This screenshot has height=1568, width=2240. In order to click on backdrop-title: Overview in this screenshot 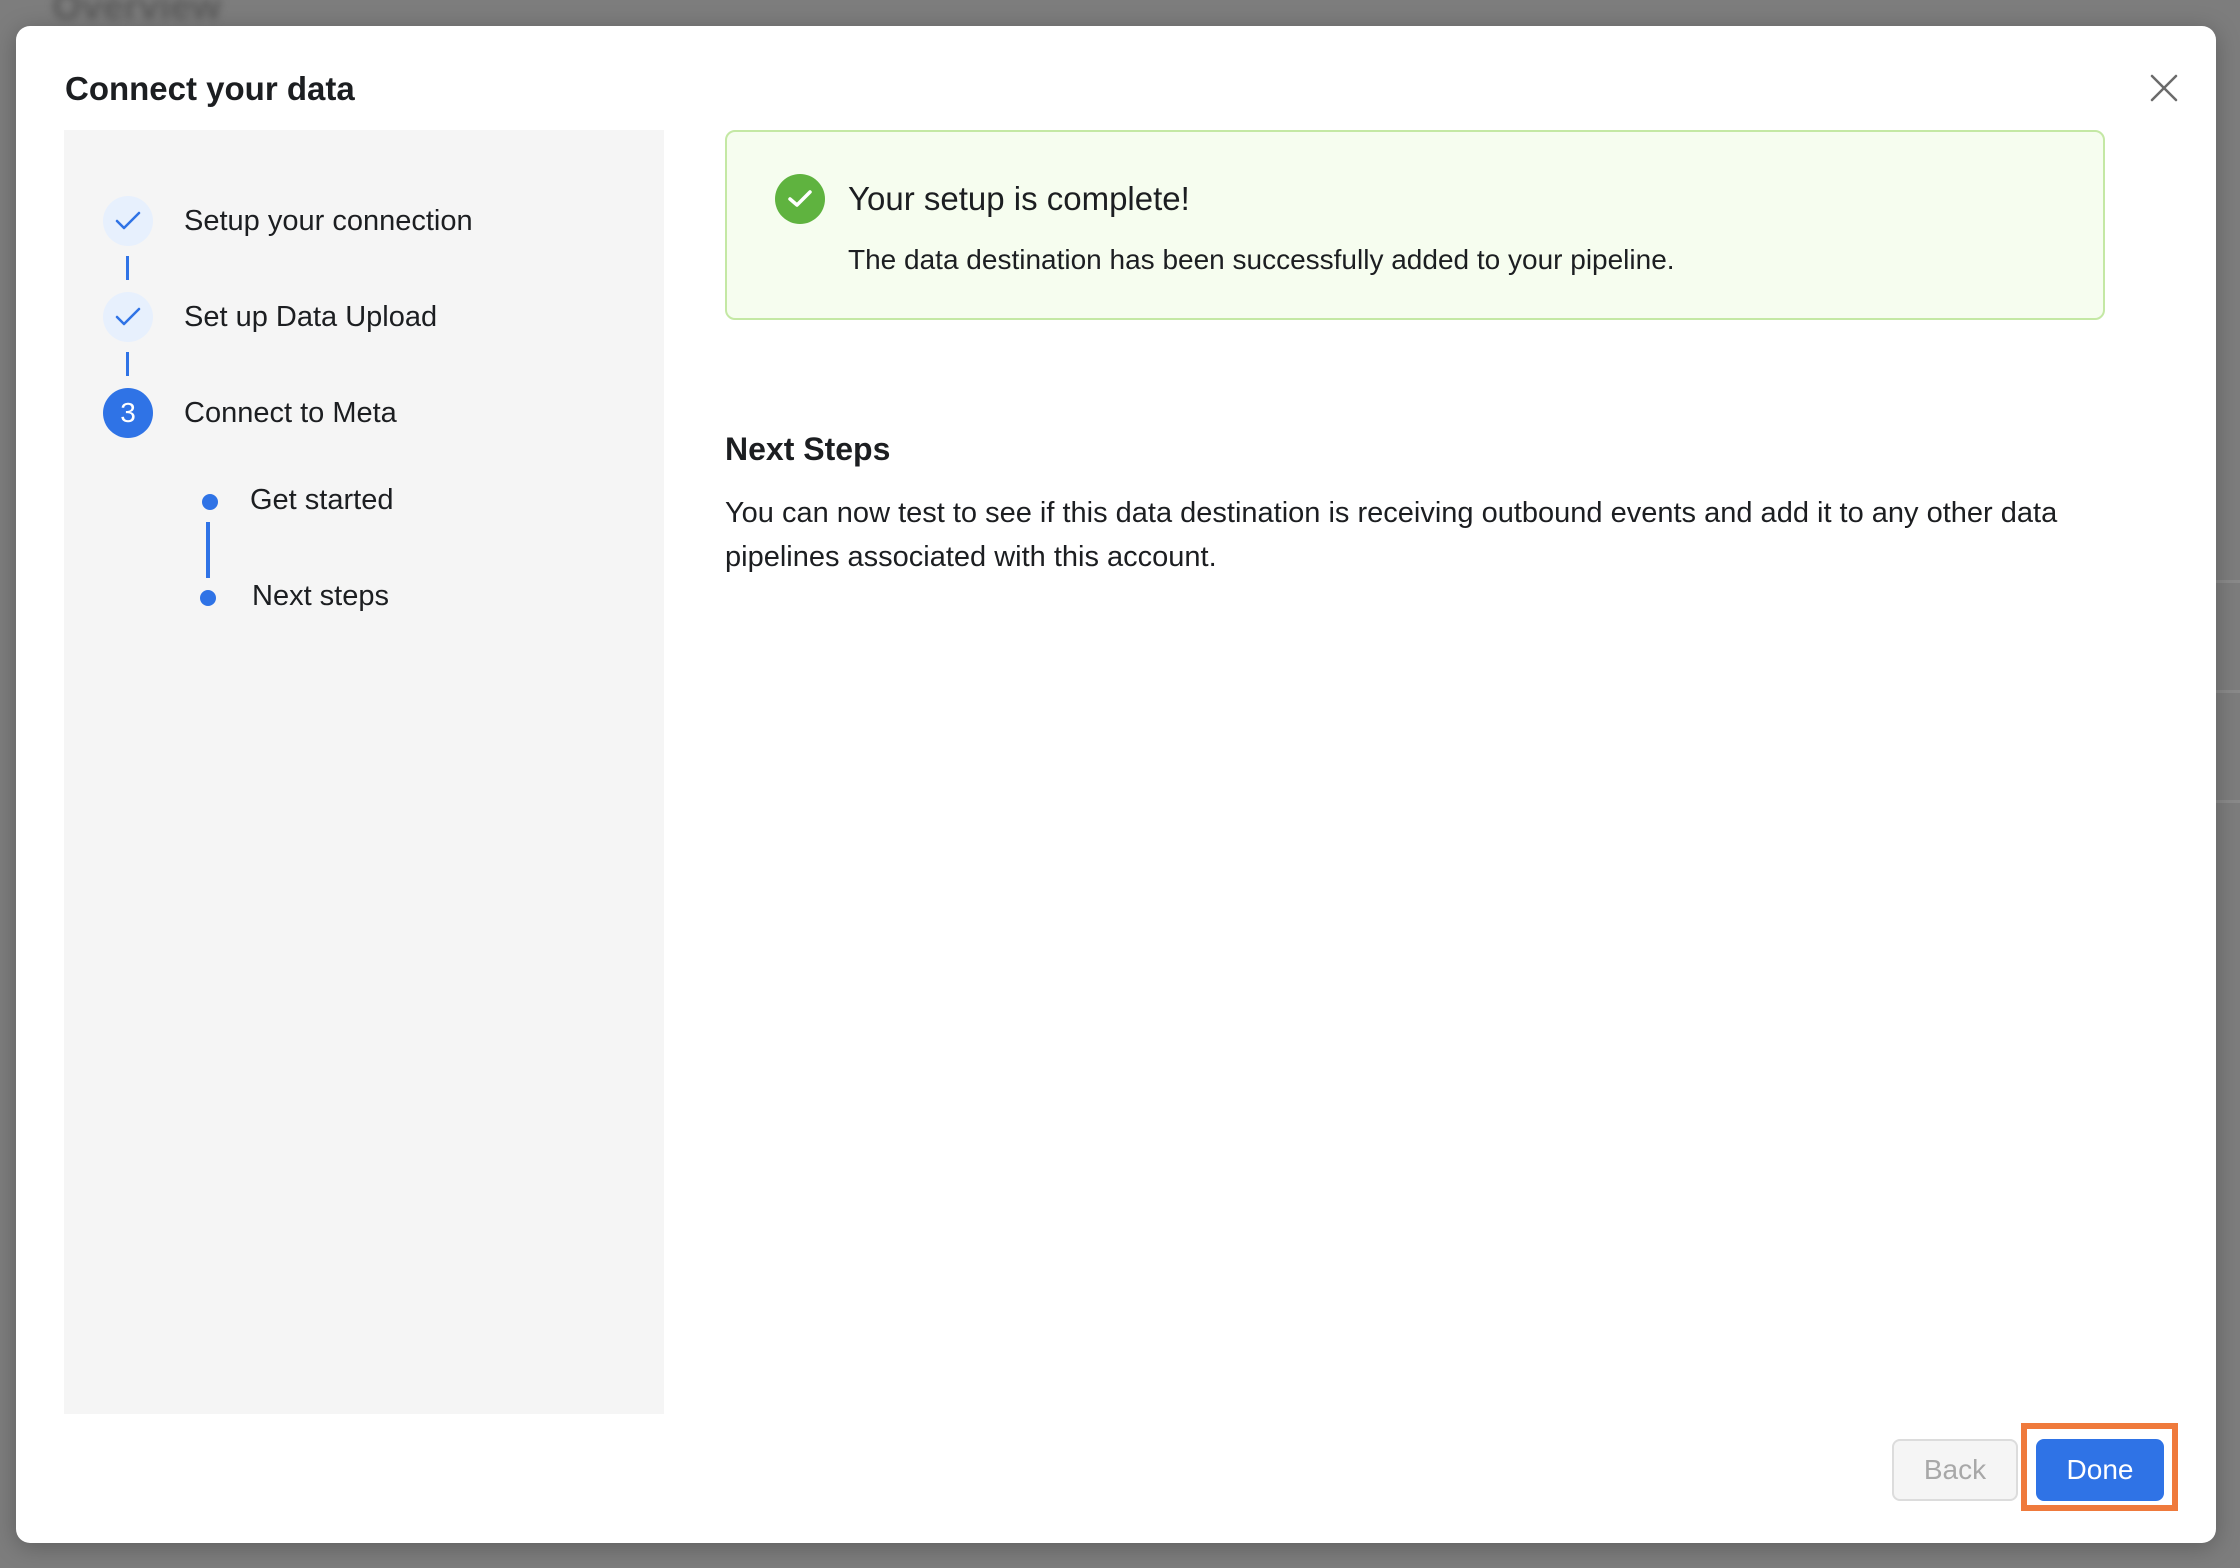, I will do `click(136, 14)`.